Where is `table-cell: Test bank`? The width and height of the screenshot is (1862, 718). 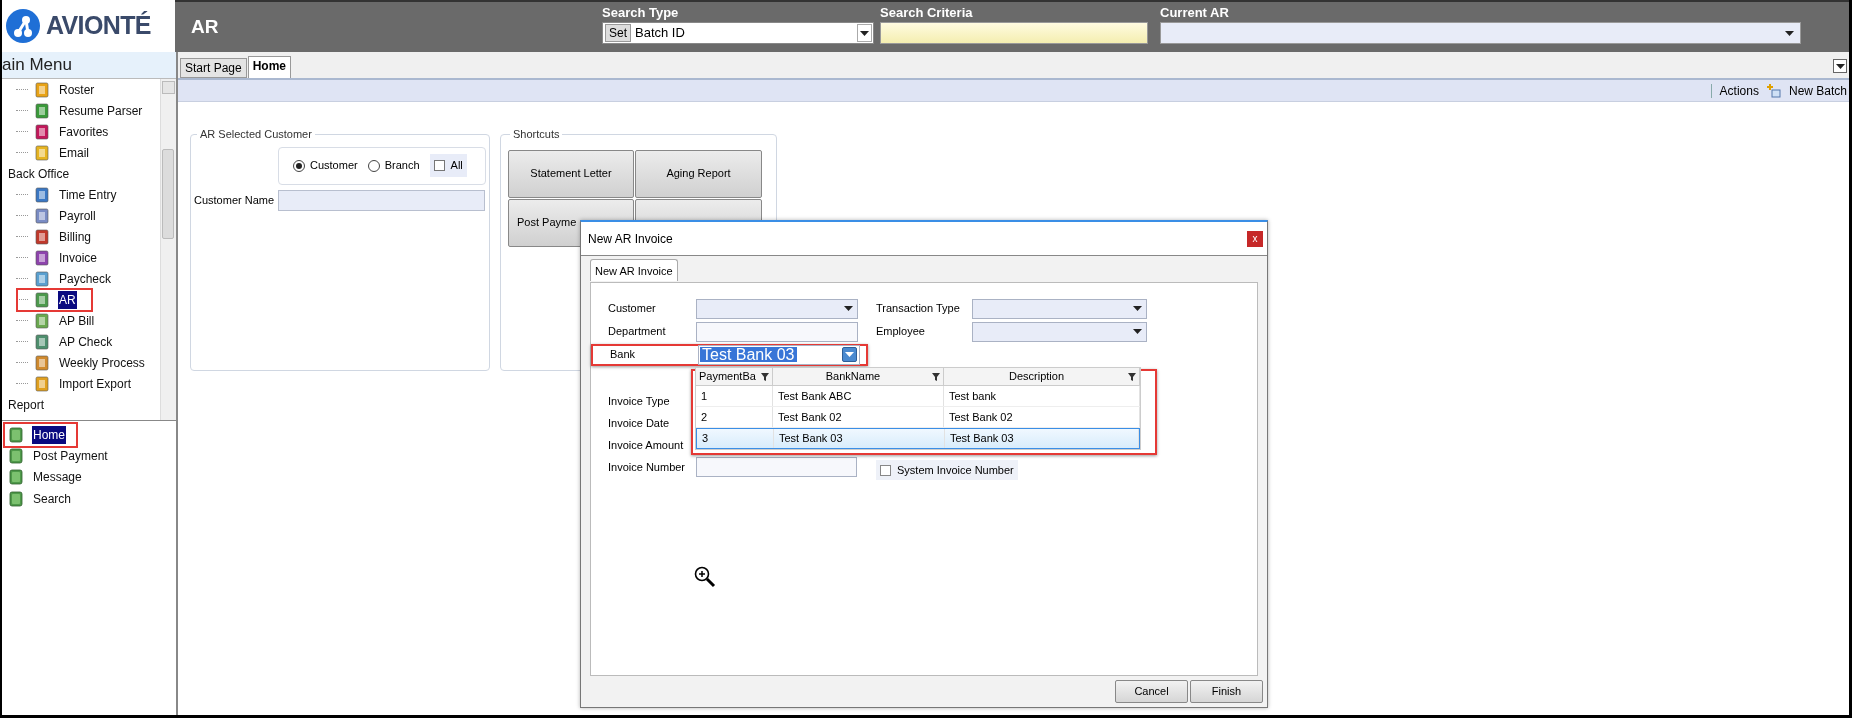 table-cell: Test bank is located at coordinates (1042, 396).